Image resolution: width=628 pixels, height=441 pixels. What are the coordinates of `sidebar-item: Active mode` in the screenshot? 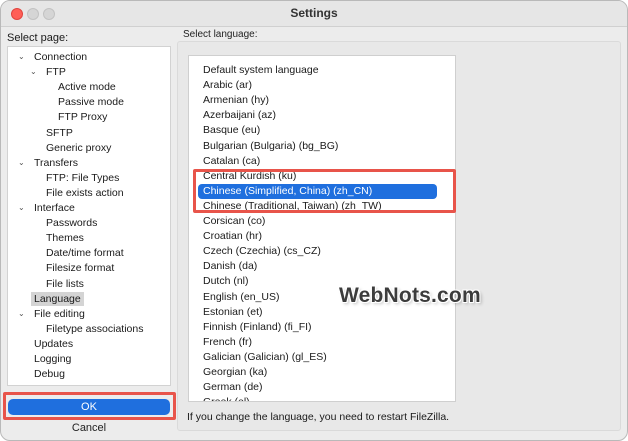 It's located at (87, 87).